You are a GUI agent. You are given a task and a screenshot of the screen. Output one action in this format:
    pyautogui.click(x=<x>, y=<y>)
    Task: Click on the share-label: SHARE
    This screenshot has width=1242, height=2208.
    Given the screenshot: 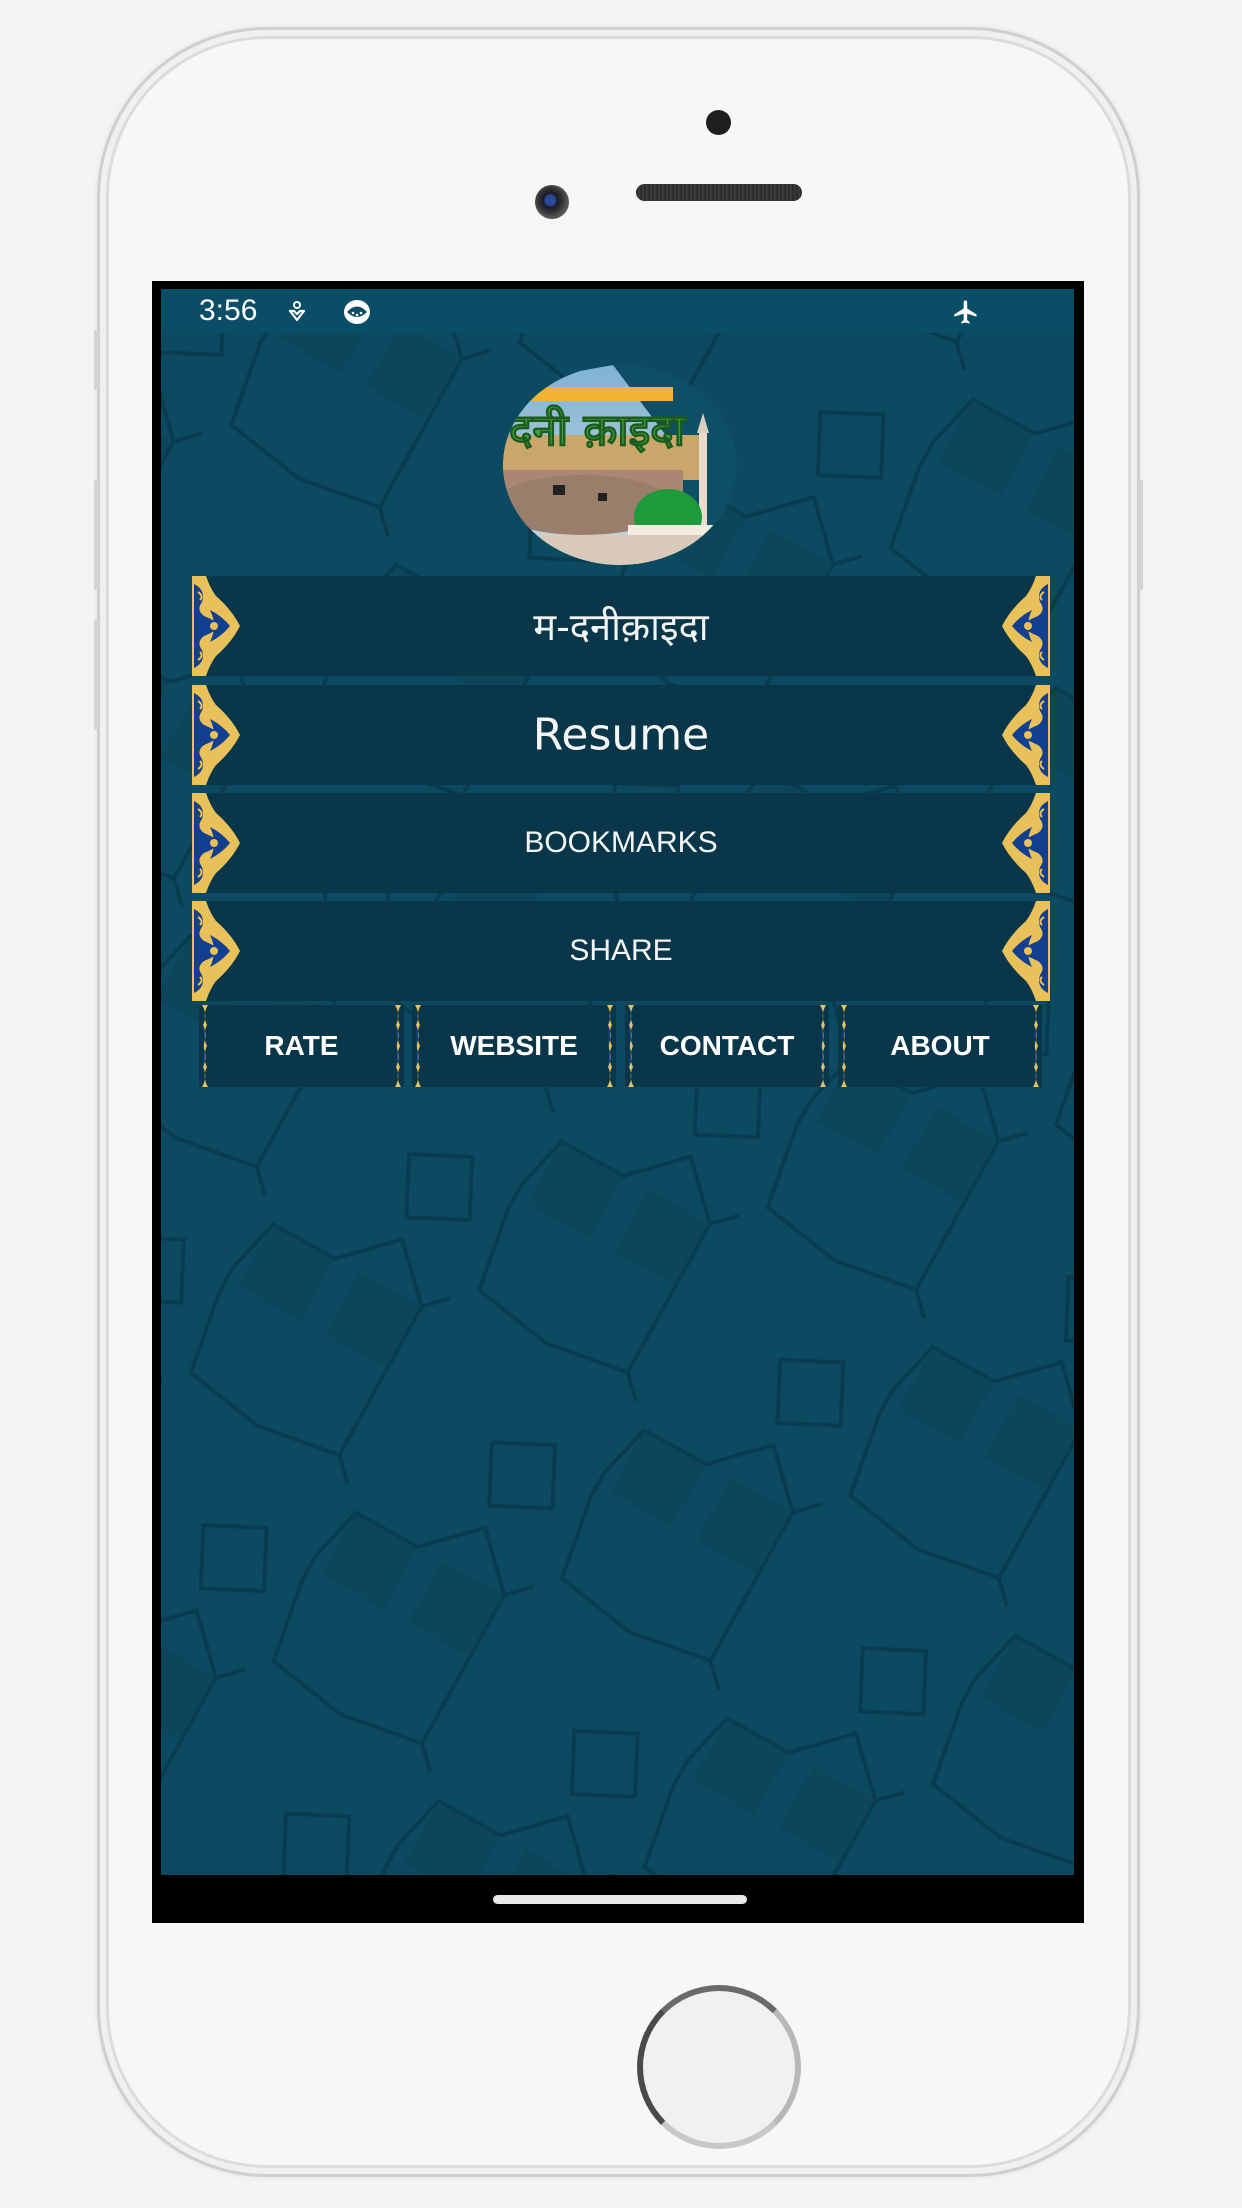 What is the action you would take?
    pyautogui.click(x=621, y=950)
    